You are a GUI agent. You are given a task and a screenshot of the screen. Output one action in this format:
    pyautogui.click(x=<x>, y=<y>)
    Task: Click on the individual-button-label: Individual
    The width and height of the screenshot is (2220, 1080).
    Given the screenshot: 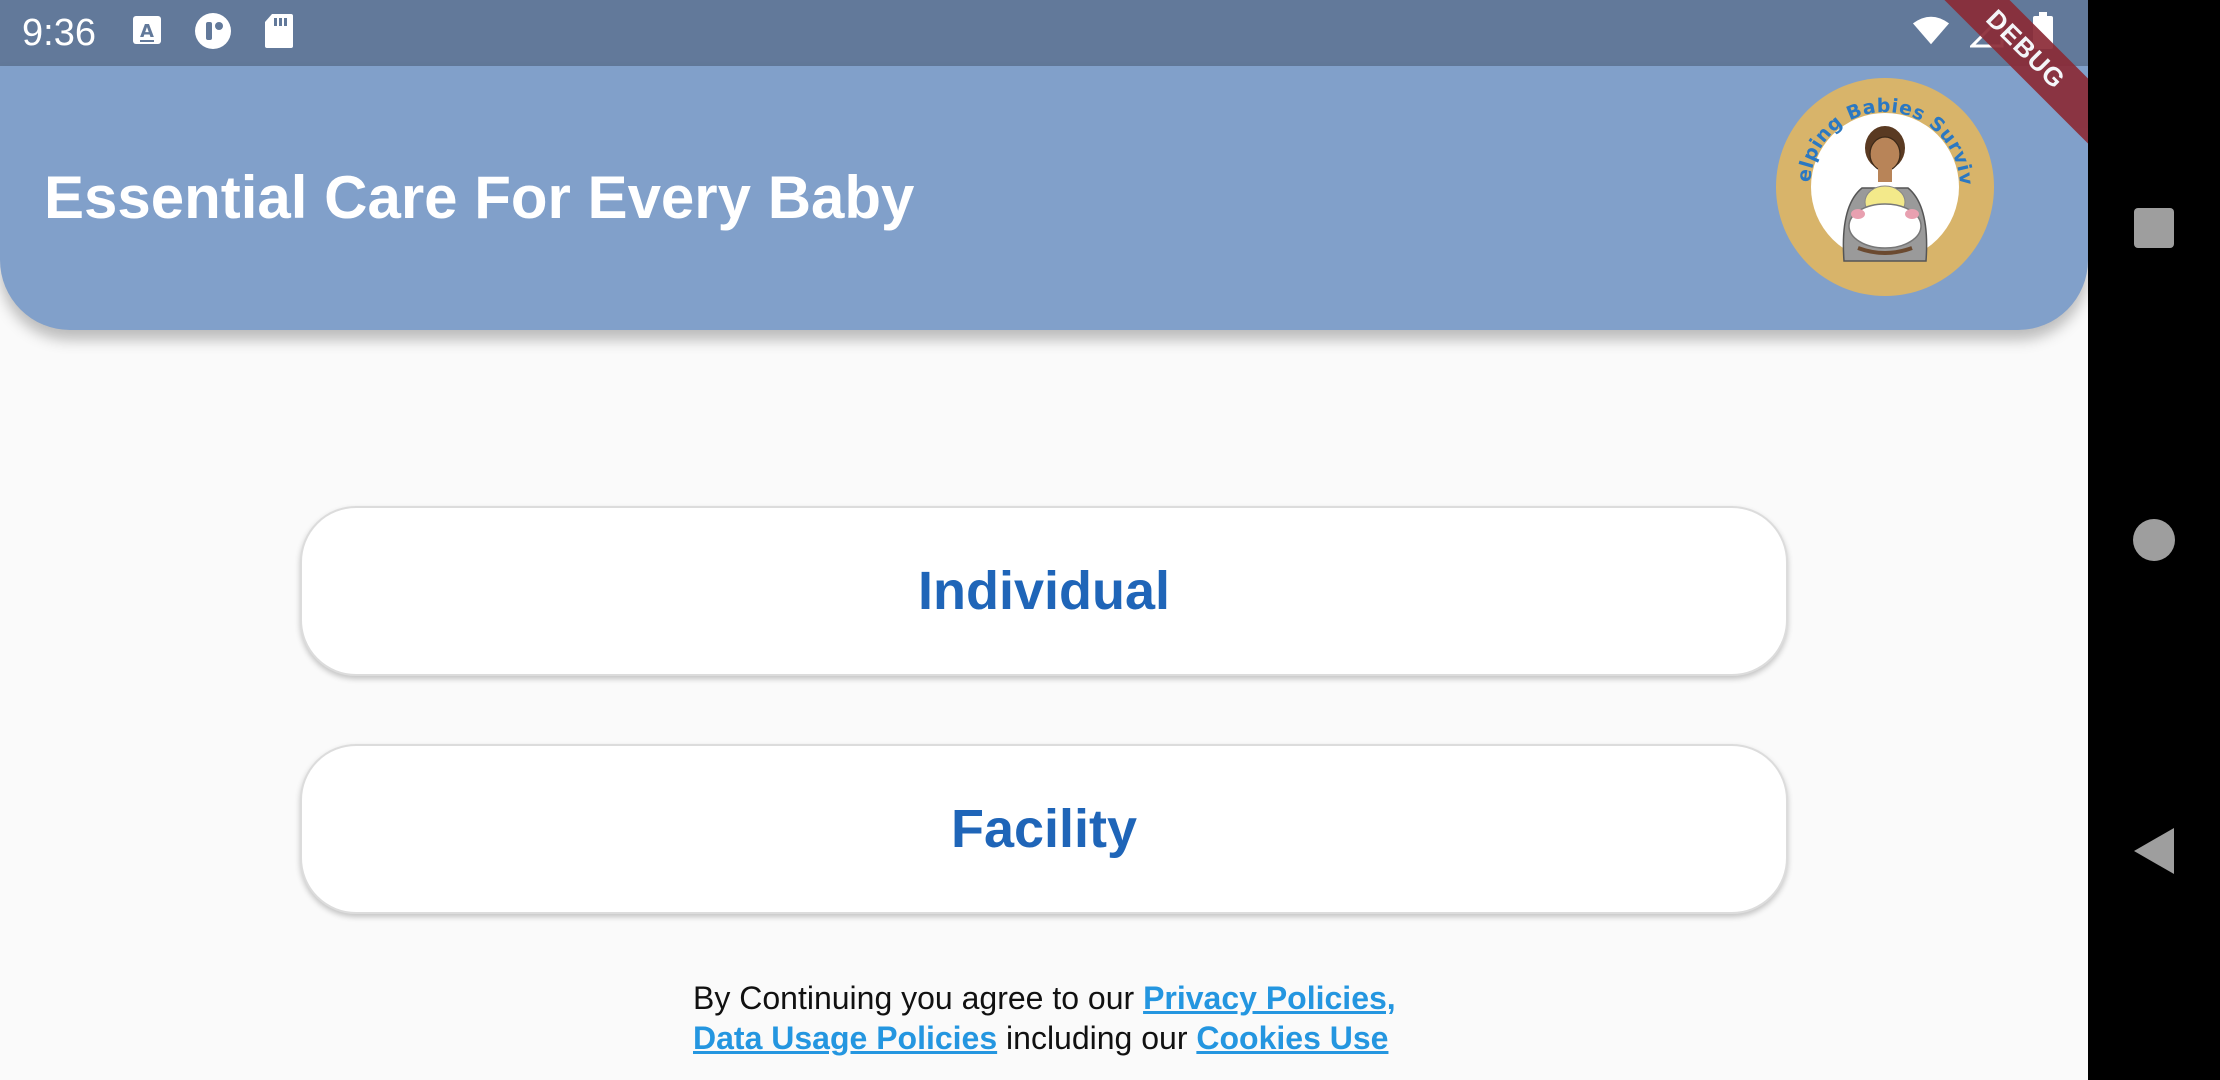 What is the action you would take?
    pyautogui.click(x=1044, y=591)
    